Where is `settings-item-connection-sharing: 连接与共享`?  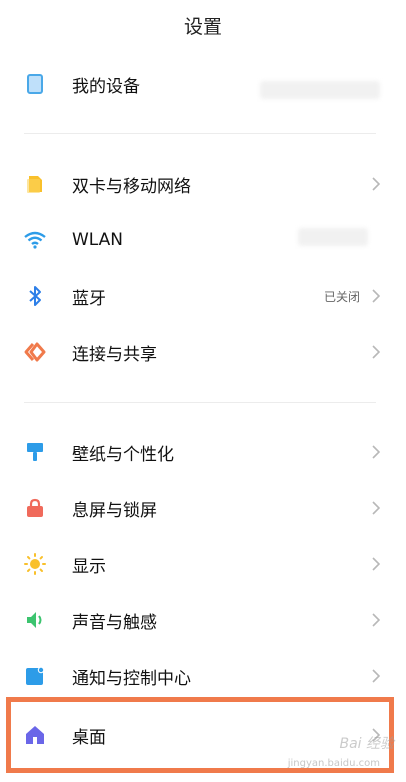 settings-item-connection-sharing: 连接与共享 is located at coordinates (203, 352).